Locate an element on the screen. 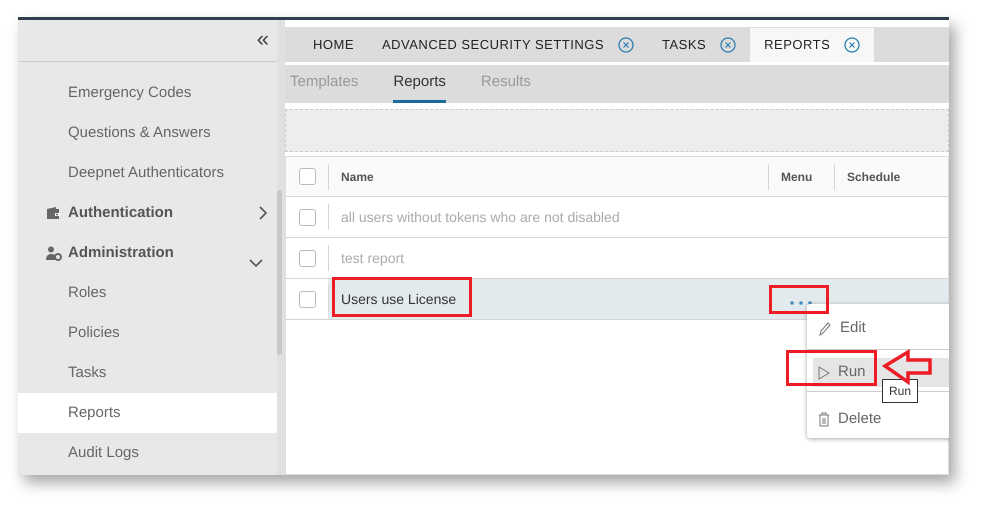 The image size is (997, 524). menu-item: Delete is located at coordinates (881, 419).